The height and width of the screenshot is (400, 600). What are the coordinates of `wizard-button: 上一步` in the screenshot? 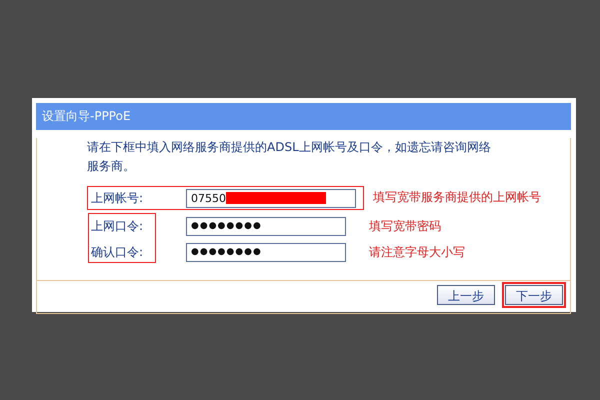 It's located at (466, 295).